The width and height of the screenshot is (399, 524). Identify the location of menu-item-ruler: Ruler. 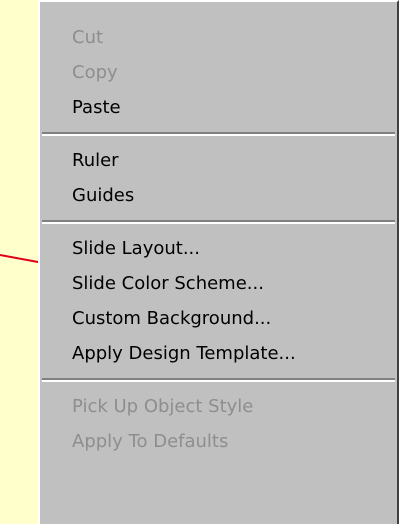
(218, 160).